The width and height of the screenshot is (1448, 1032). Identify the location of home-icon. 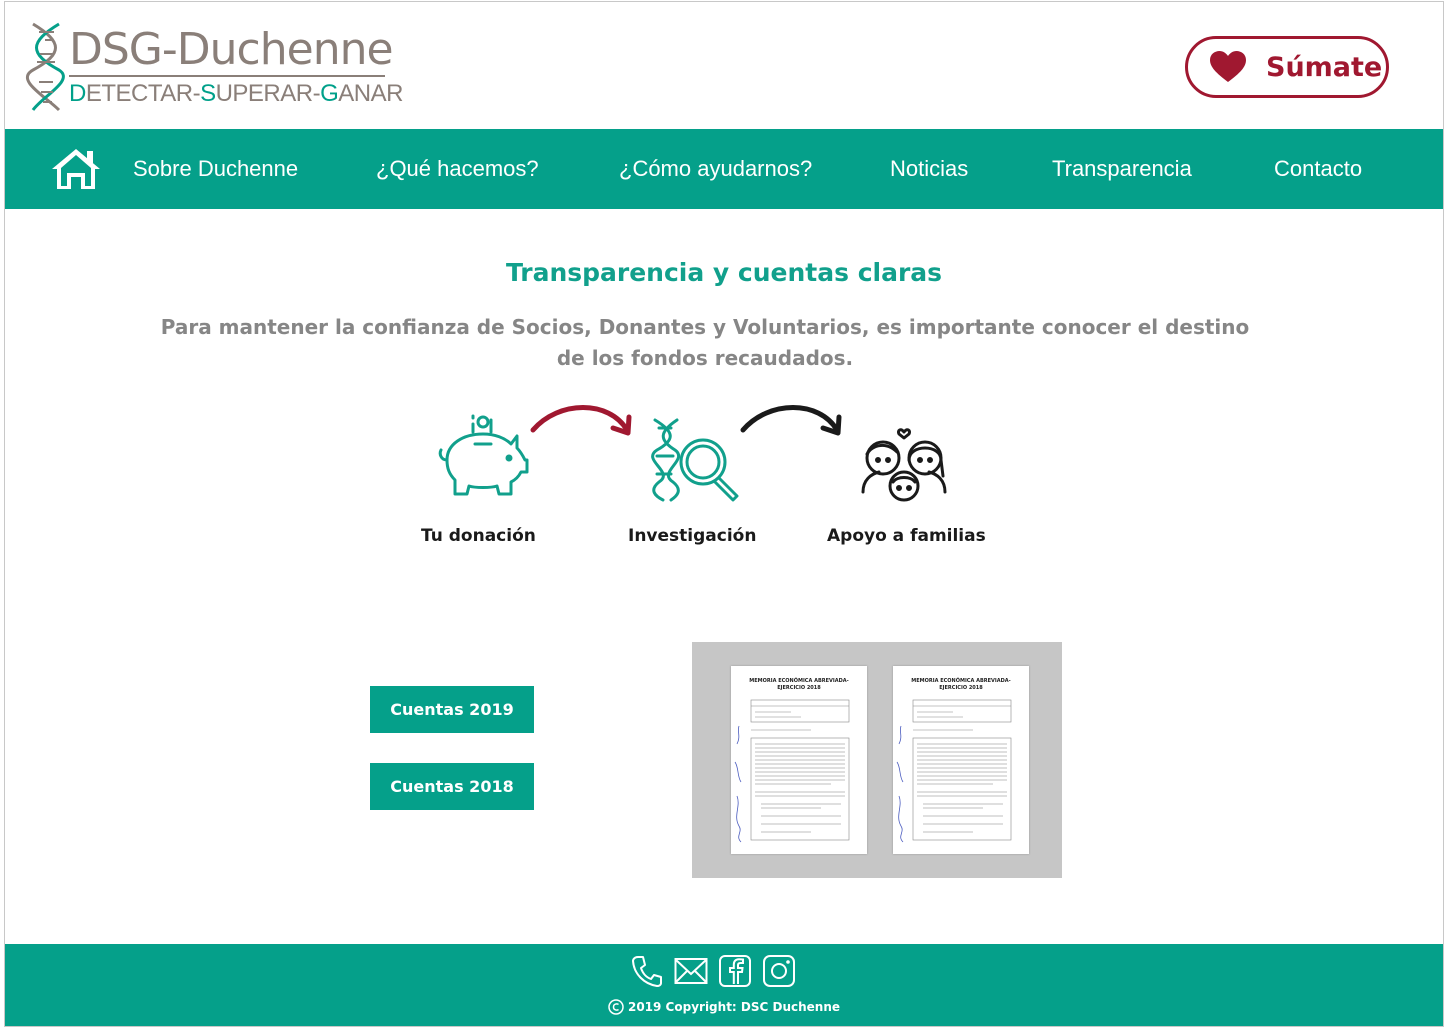
(76, 169).